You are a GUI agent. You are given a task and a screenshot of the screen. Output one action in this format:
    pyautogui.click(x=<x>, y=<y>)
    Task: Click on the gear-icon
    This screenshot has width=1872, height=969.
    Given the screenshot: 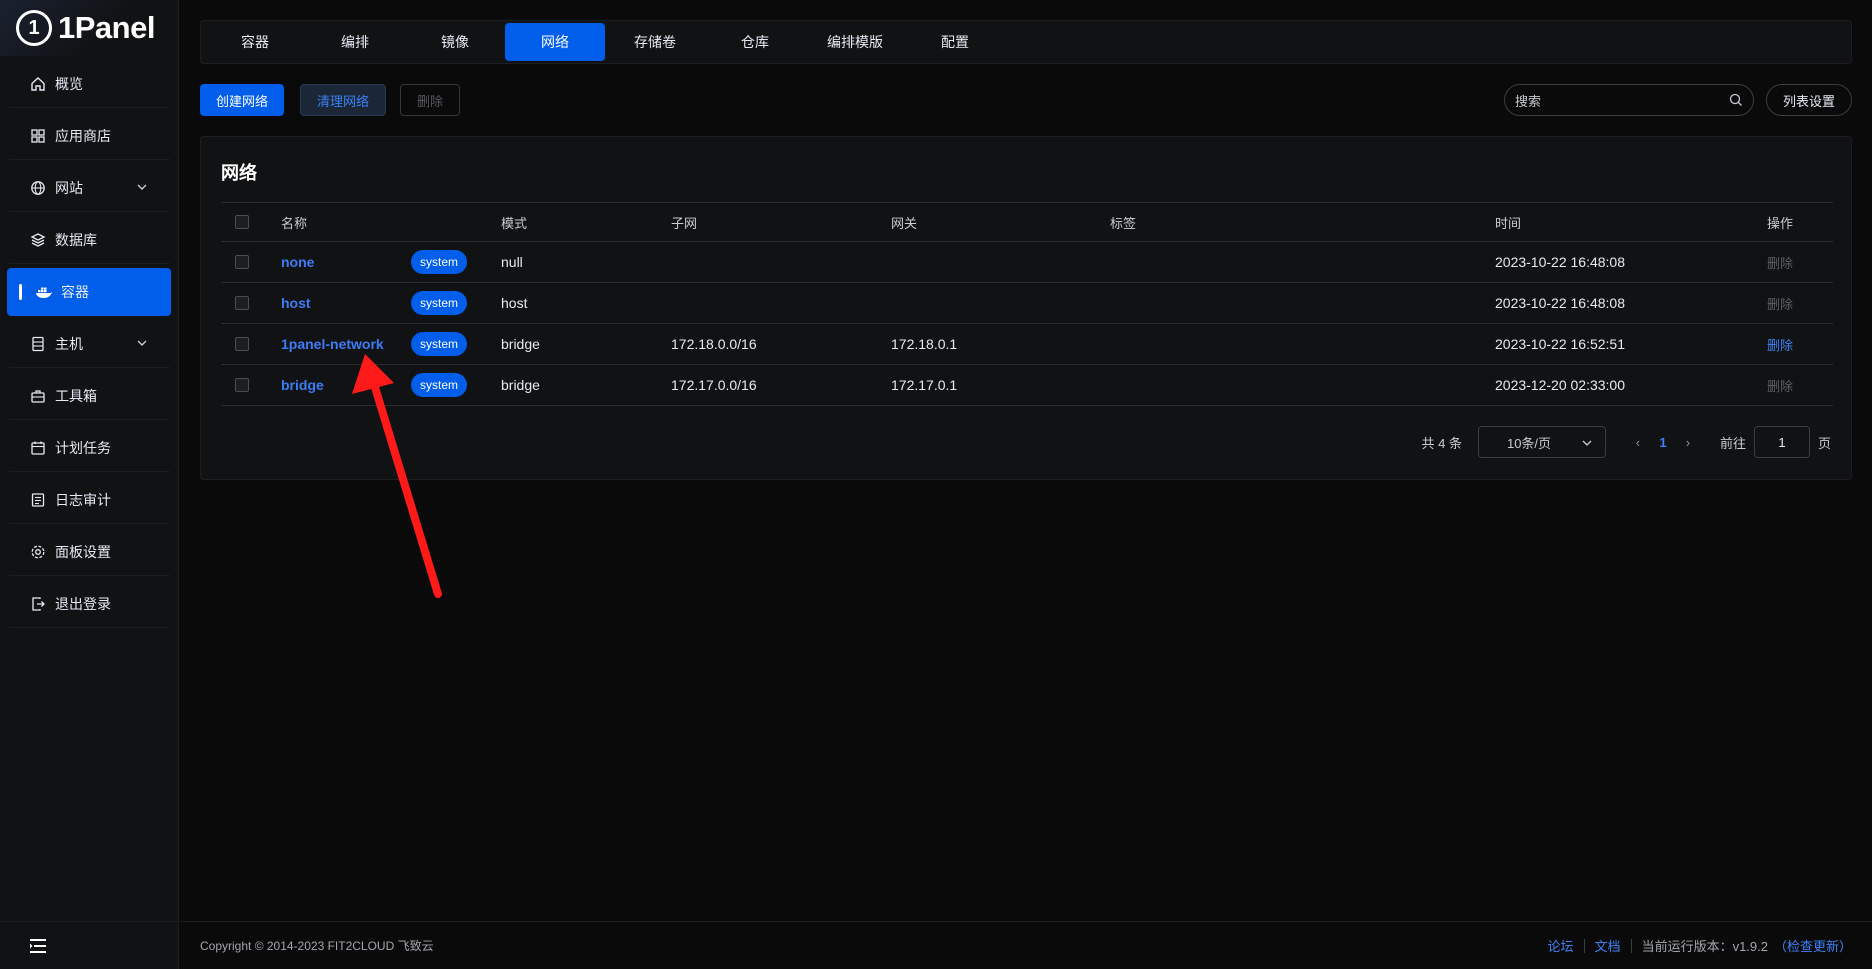 What is the action you would take?
    pyautogui.click(x=38, y=552)
    